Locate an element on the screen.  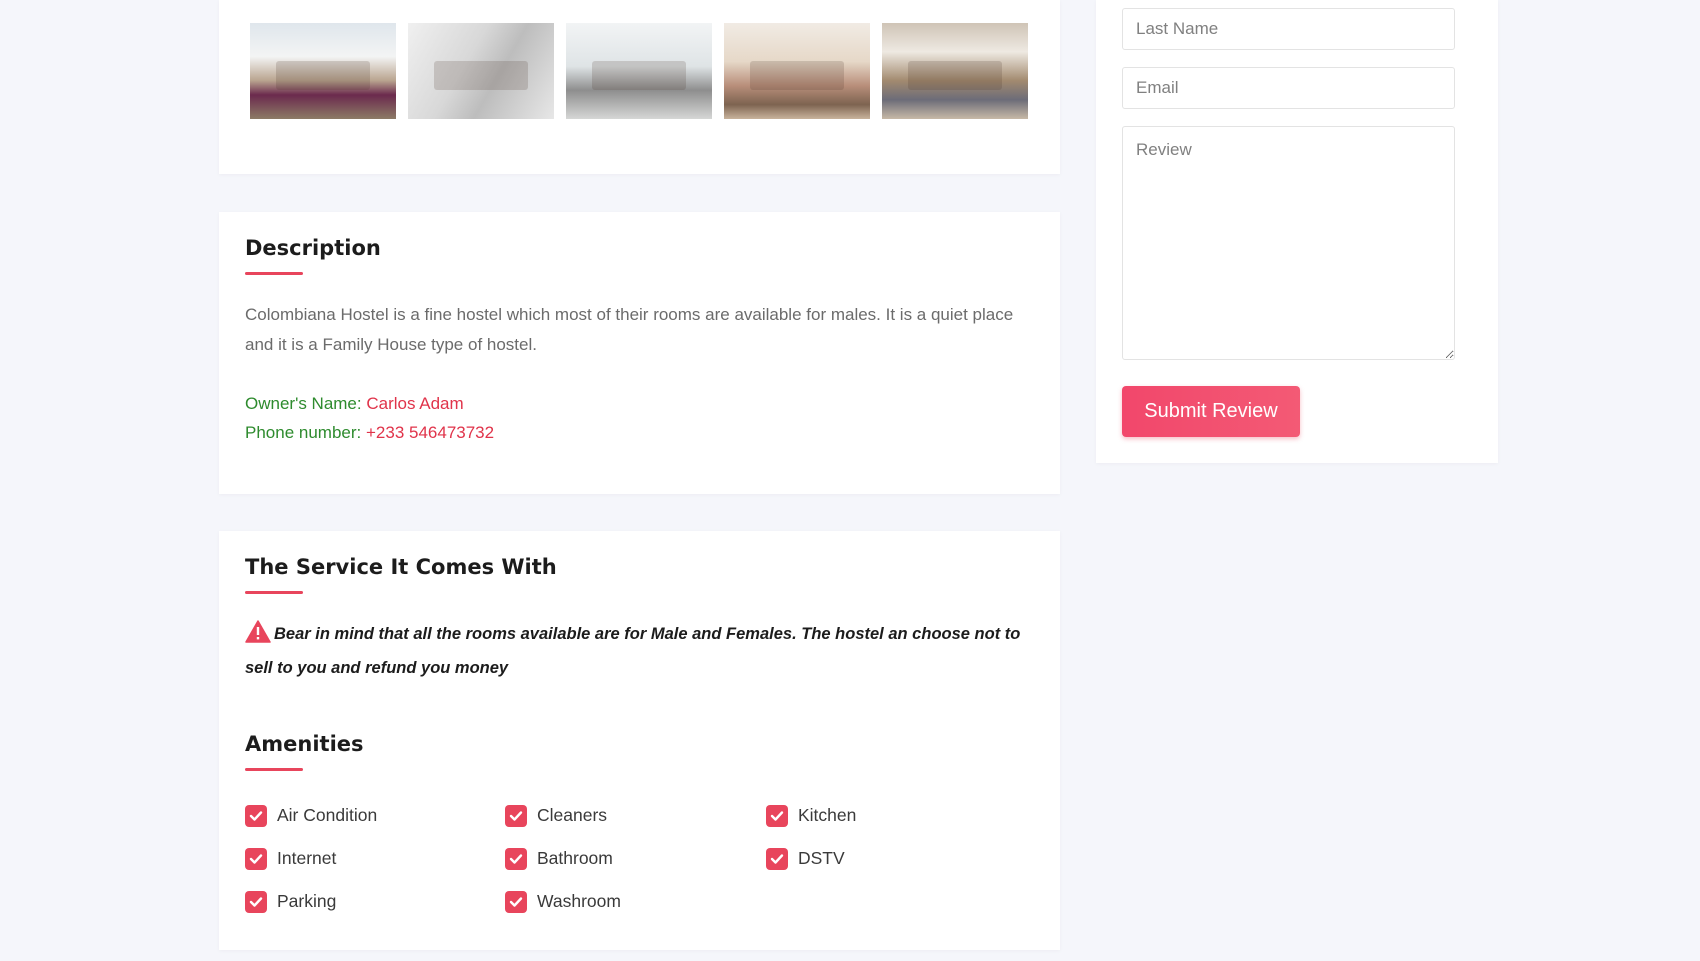
owner-line: Owner's Name: Carlos Adam is located at coordinates (354, 404).